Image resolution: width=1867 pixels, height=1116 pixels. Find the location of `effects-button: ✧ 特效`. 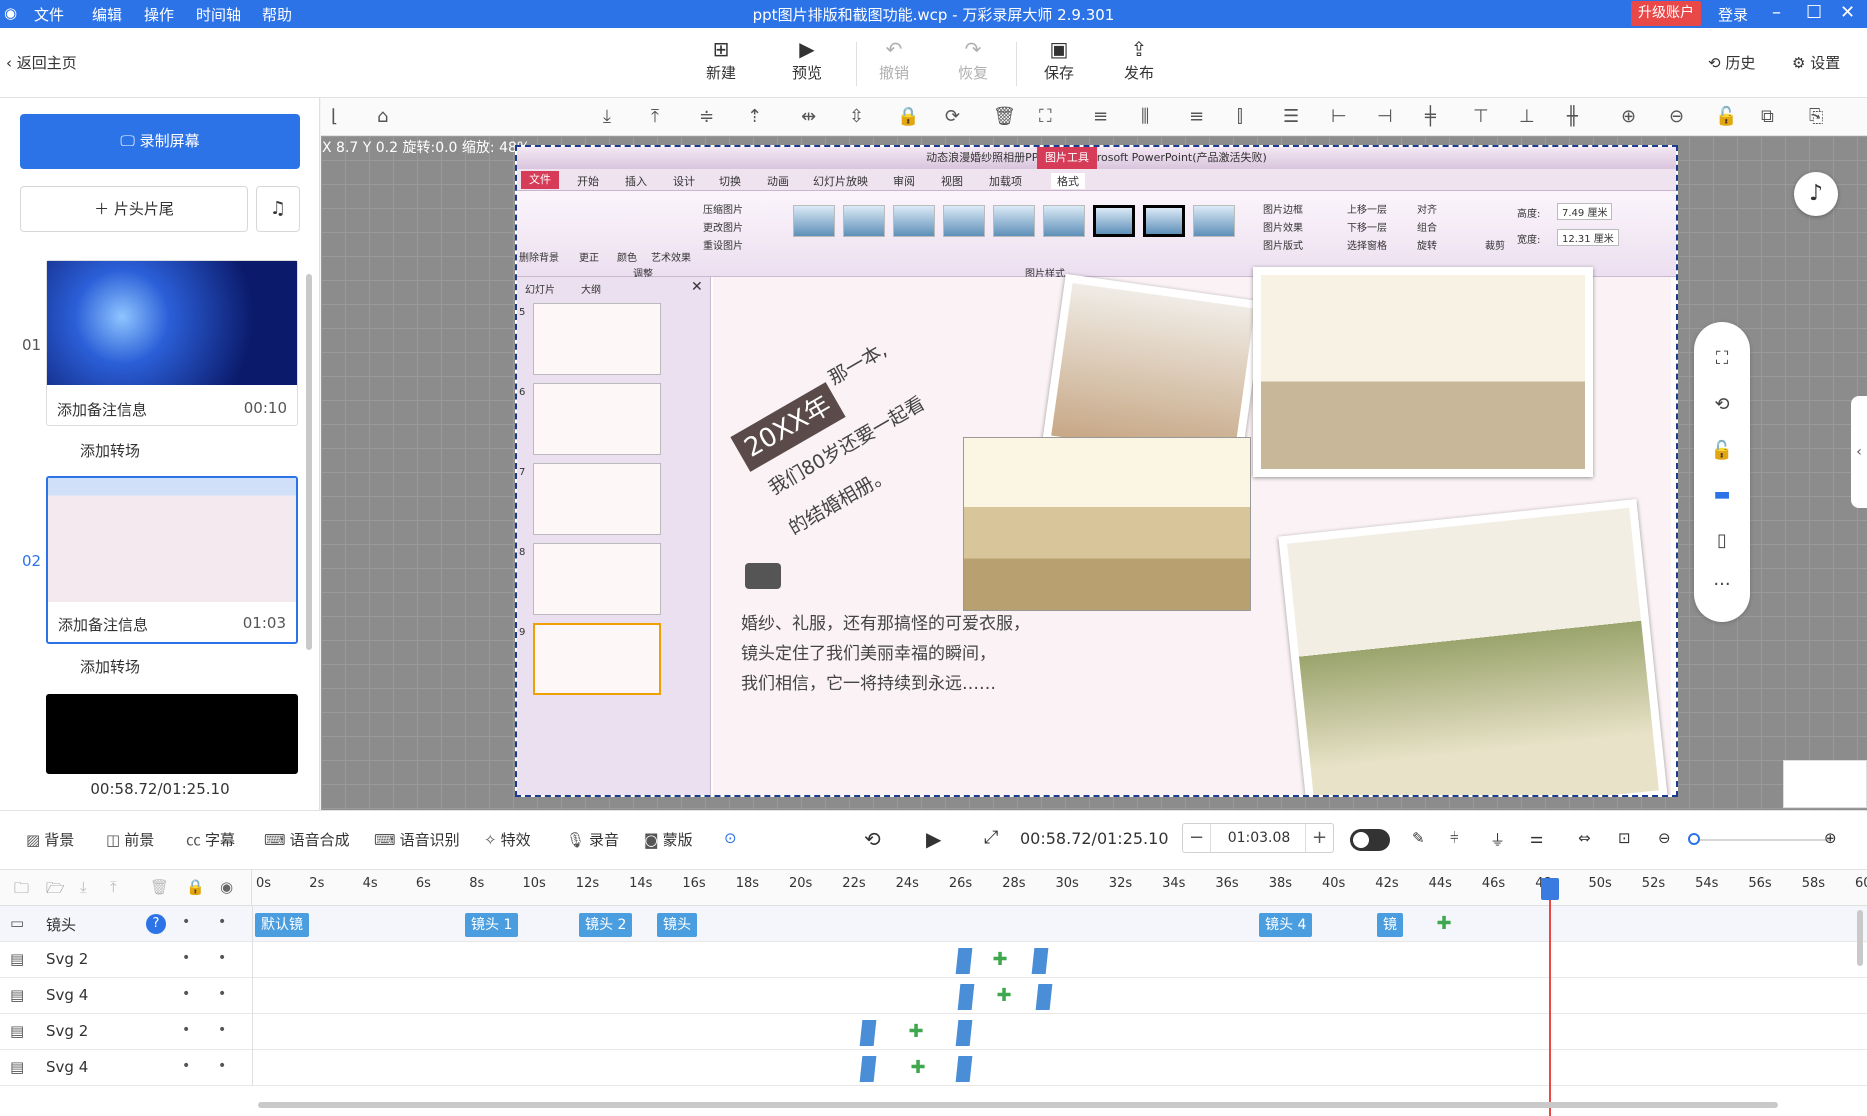

effects-button: ✧ 特效 is located at coordinates (507, 839).